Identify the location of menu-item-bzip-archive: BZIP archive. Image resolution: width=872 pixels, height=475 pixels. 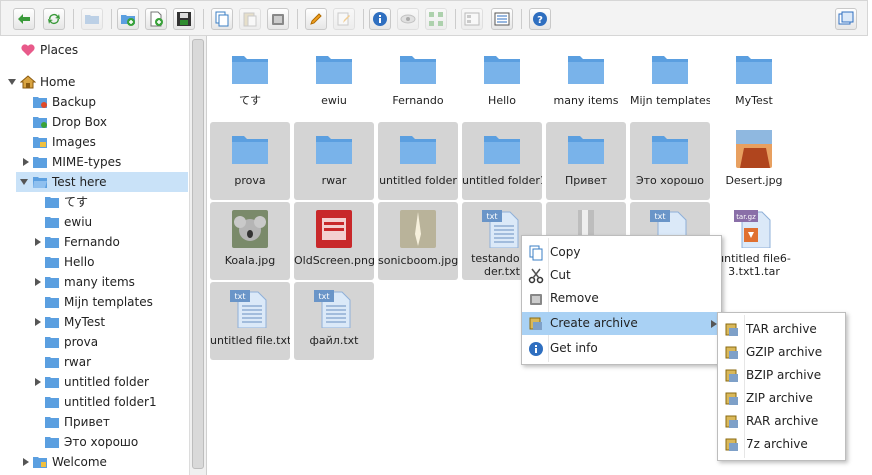
(781, 375).